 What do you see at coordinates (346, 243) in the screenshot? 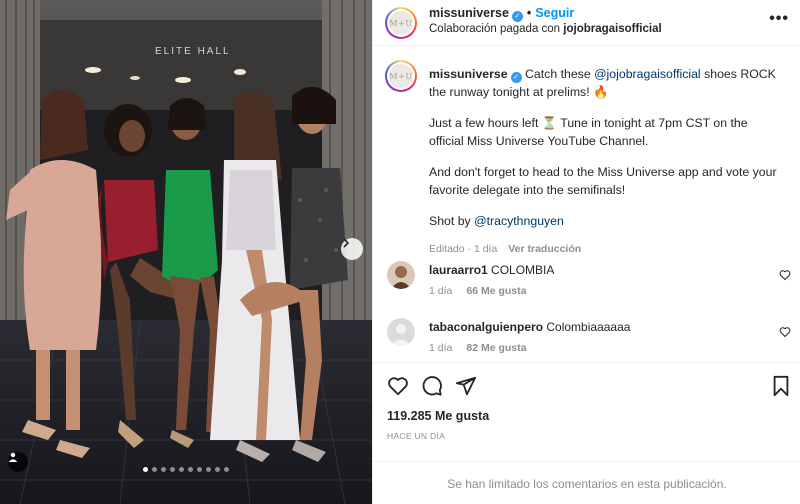
I see `chevron-right-icon` at bounding box center [346, 243].